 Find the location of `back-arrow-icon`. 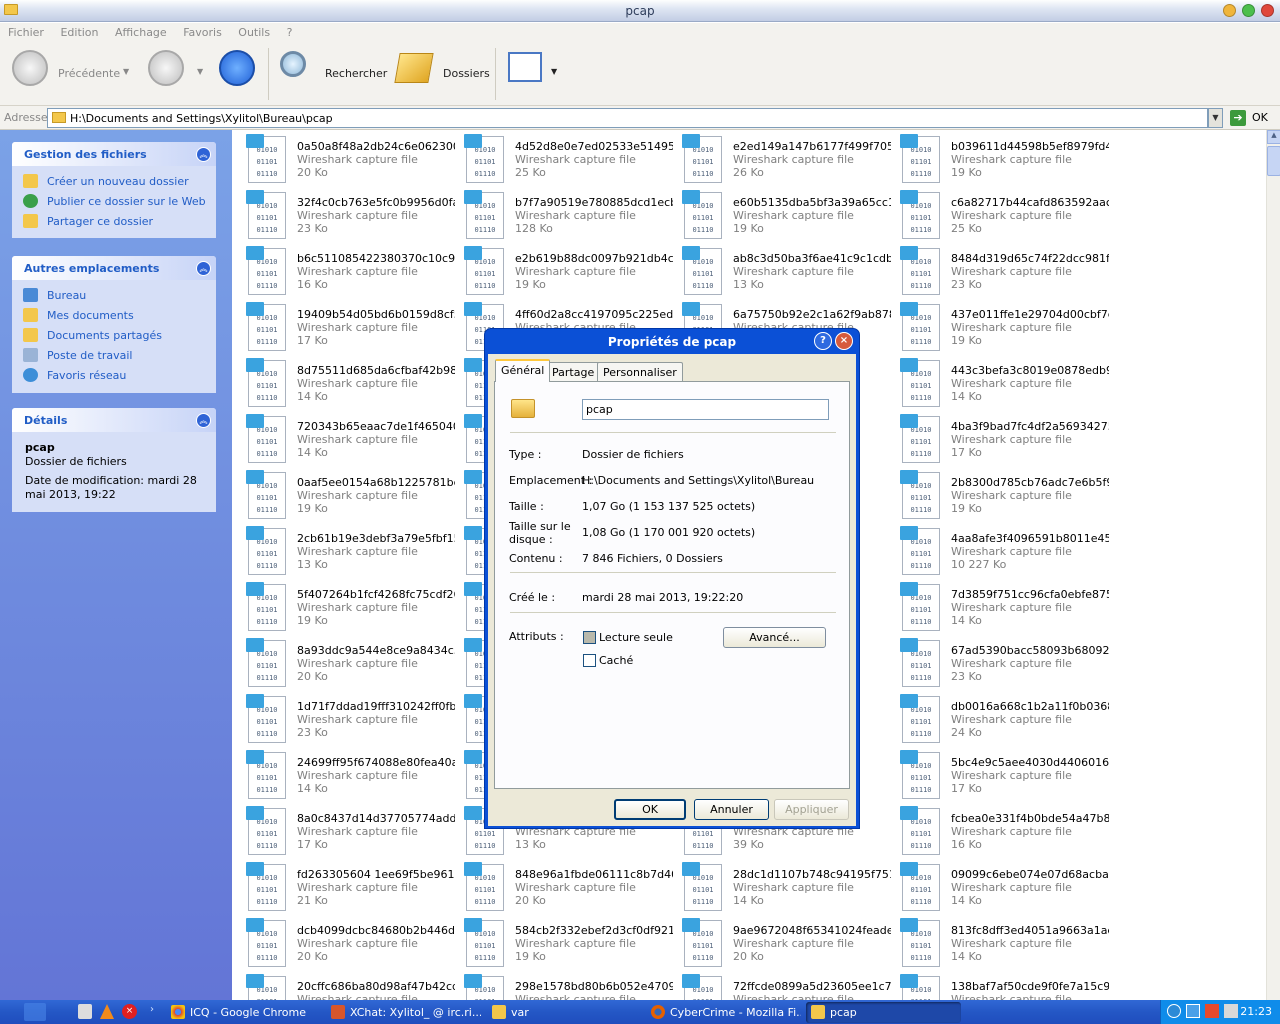

back-arrow-icon is located at coordinates (30, 68).